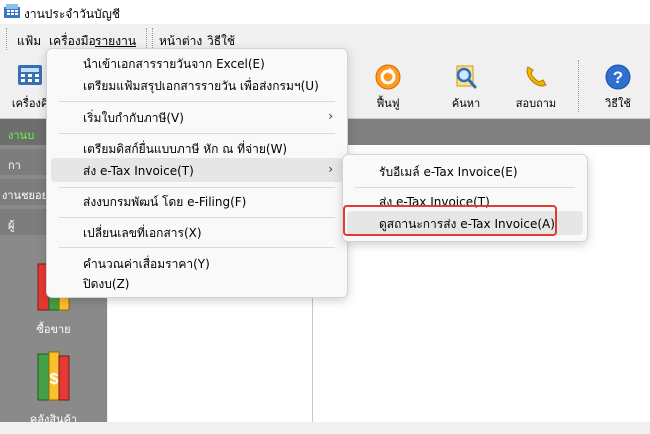  I want to click on sidebar-header-label: งานบ, so click(21, 135).